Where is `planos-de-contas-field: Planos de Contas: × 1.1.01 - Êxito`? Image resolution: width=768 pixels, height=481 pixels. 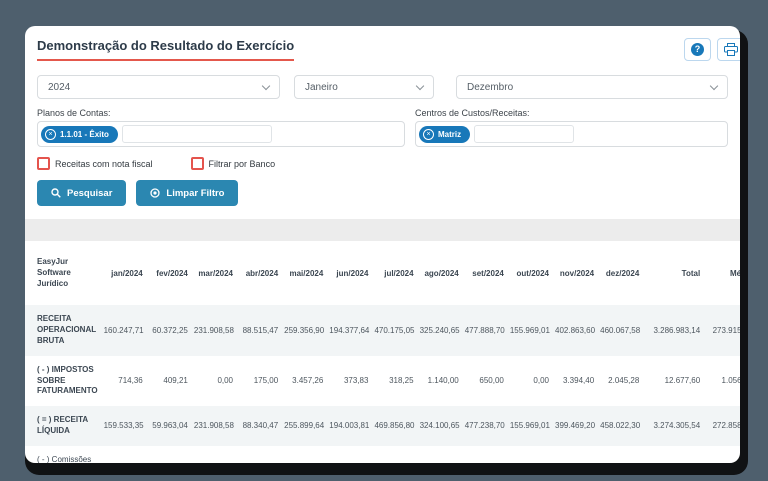 planos-de-contas-field: Planos de Contas: × 1.1.01 - Êxito is located at coordinates (221, 127).